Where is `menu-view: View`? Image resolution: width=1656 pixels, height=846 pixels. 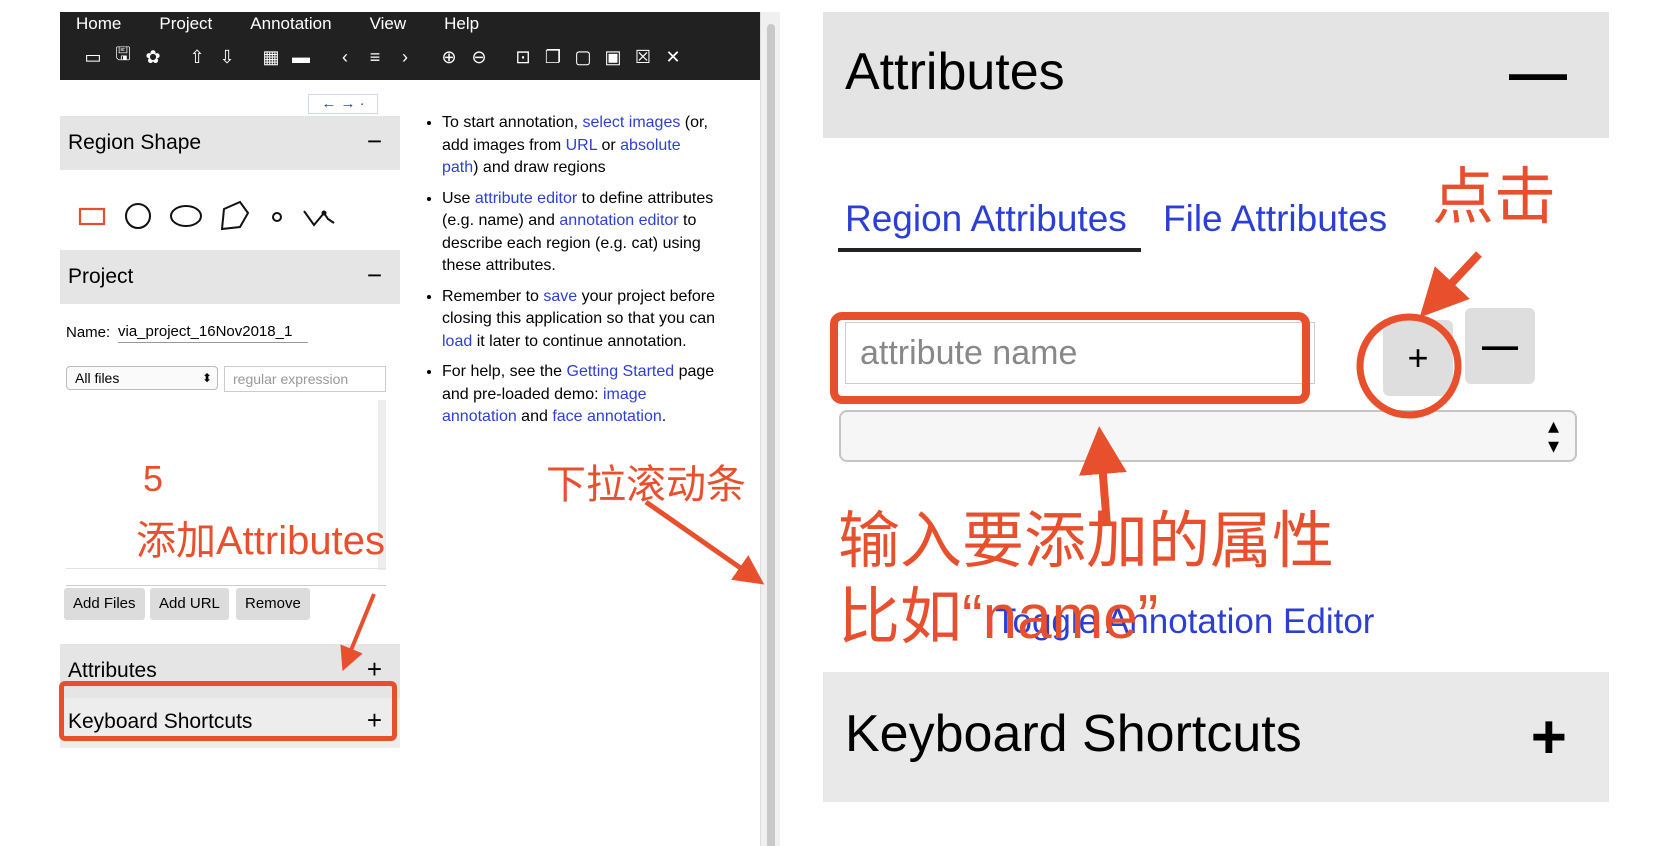
menu-view: View is located at coordinates (388, 24).